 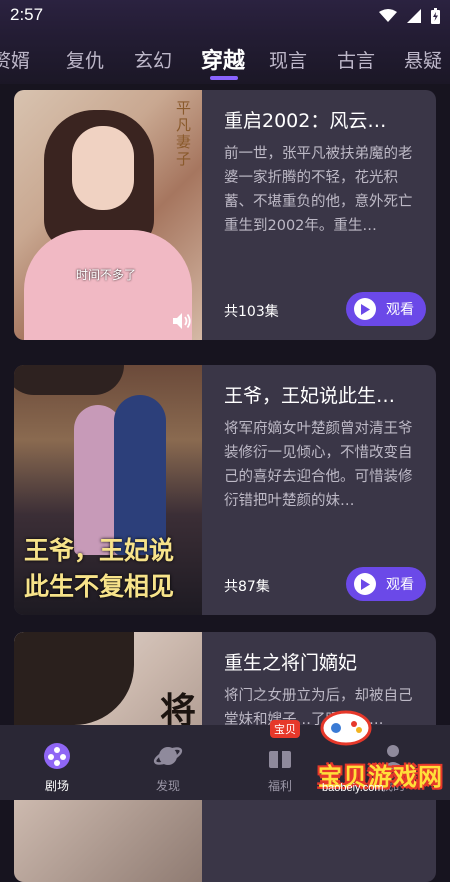 What do you see at coordinates (153, 59) in the screenshot?
I see `tab-xuanhuan: 玄幻` at bounding box center [153, 59].